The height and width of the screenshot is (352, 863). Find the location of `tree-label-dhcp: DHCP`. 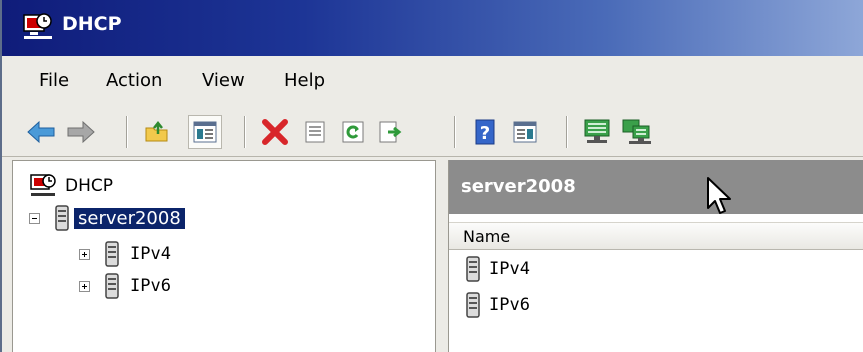

tree-label-dhcp: DHCP is located at coordinates (89, 186).